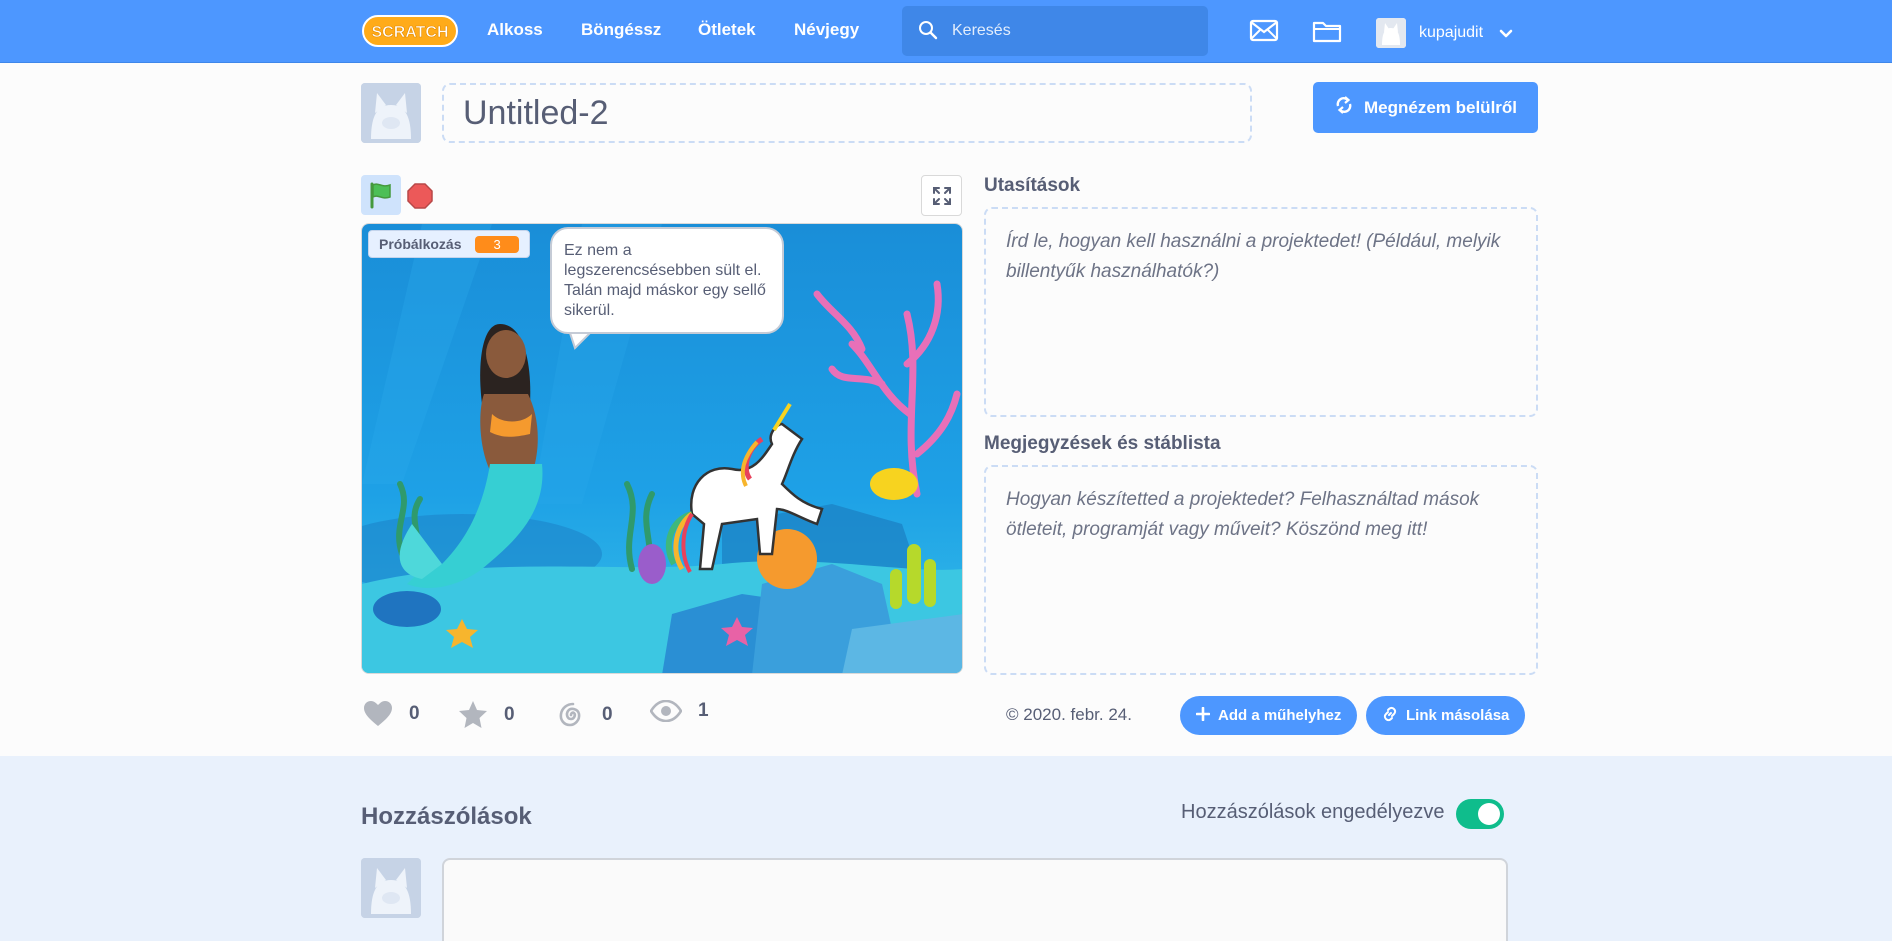 The width and height of the screenshot is (1892, 941). Describe the element at coordinates (391, 113) in the screenshot. I see `project-author-avatar` at that location.